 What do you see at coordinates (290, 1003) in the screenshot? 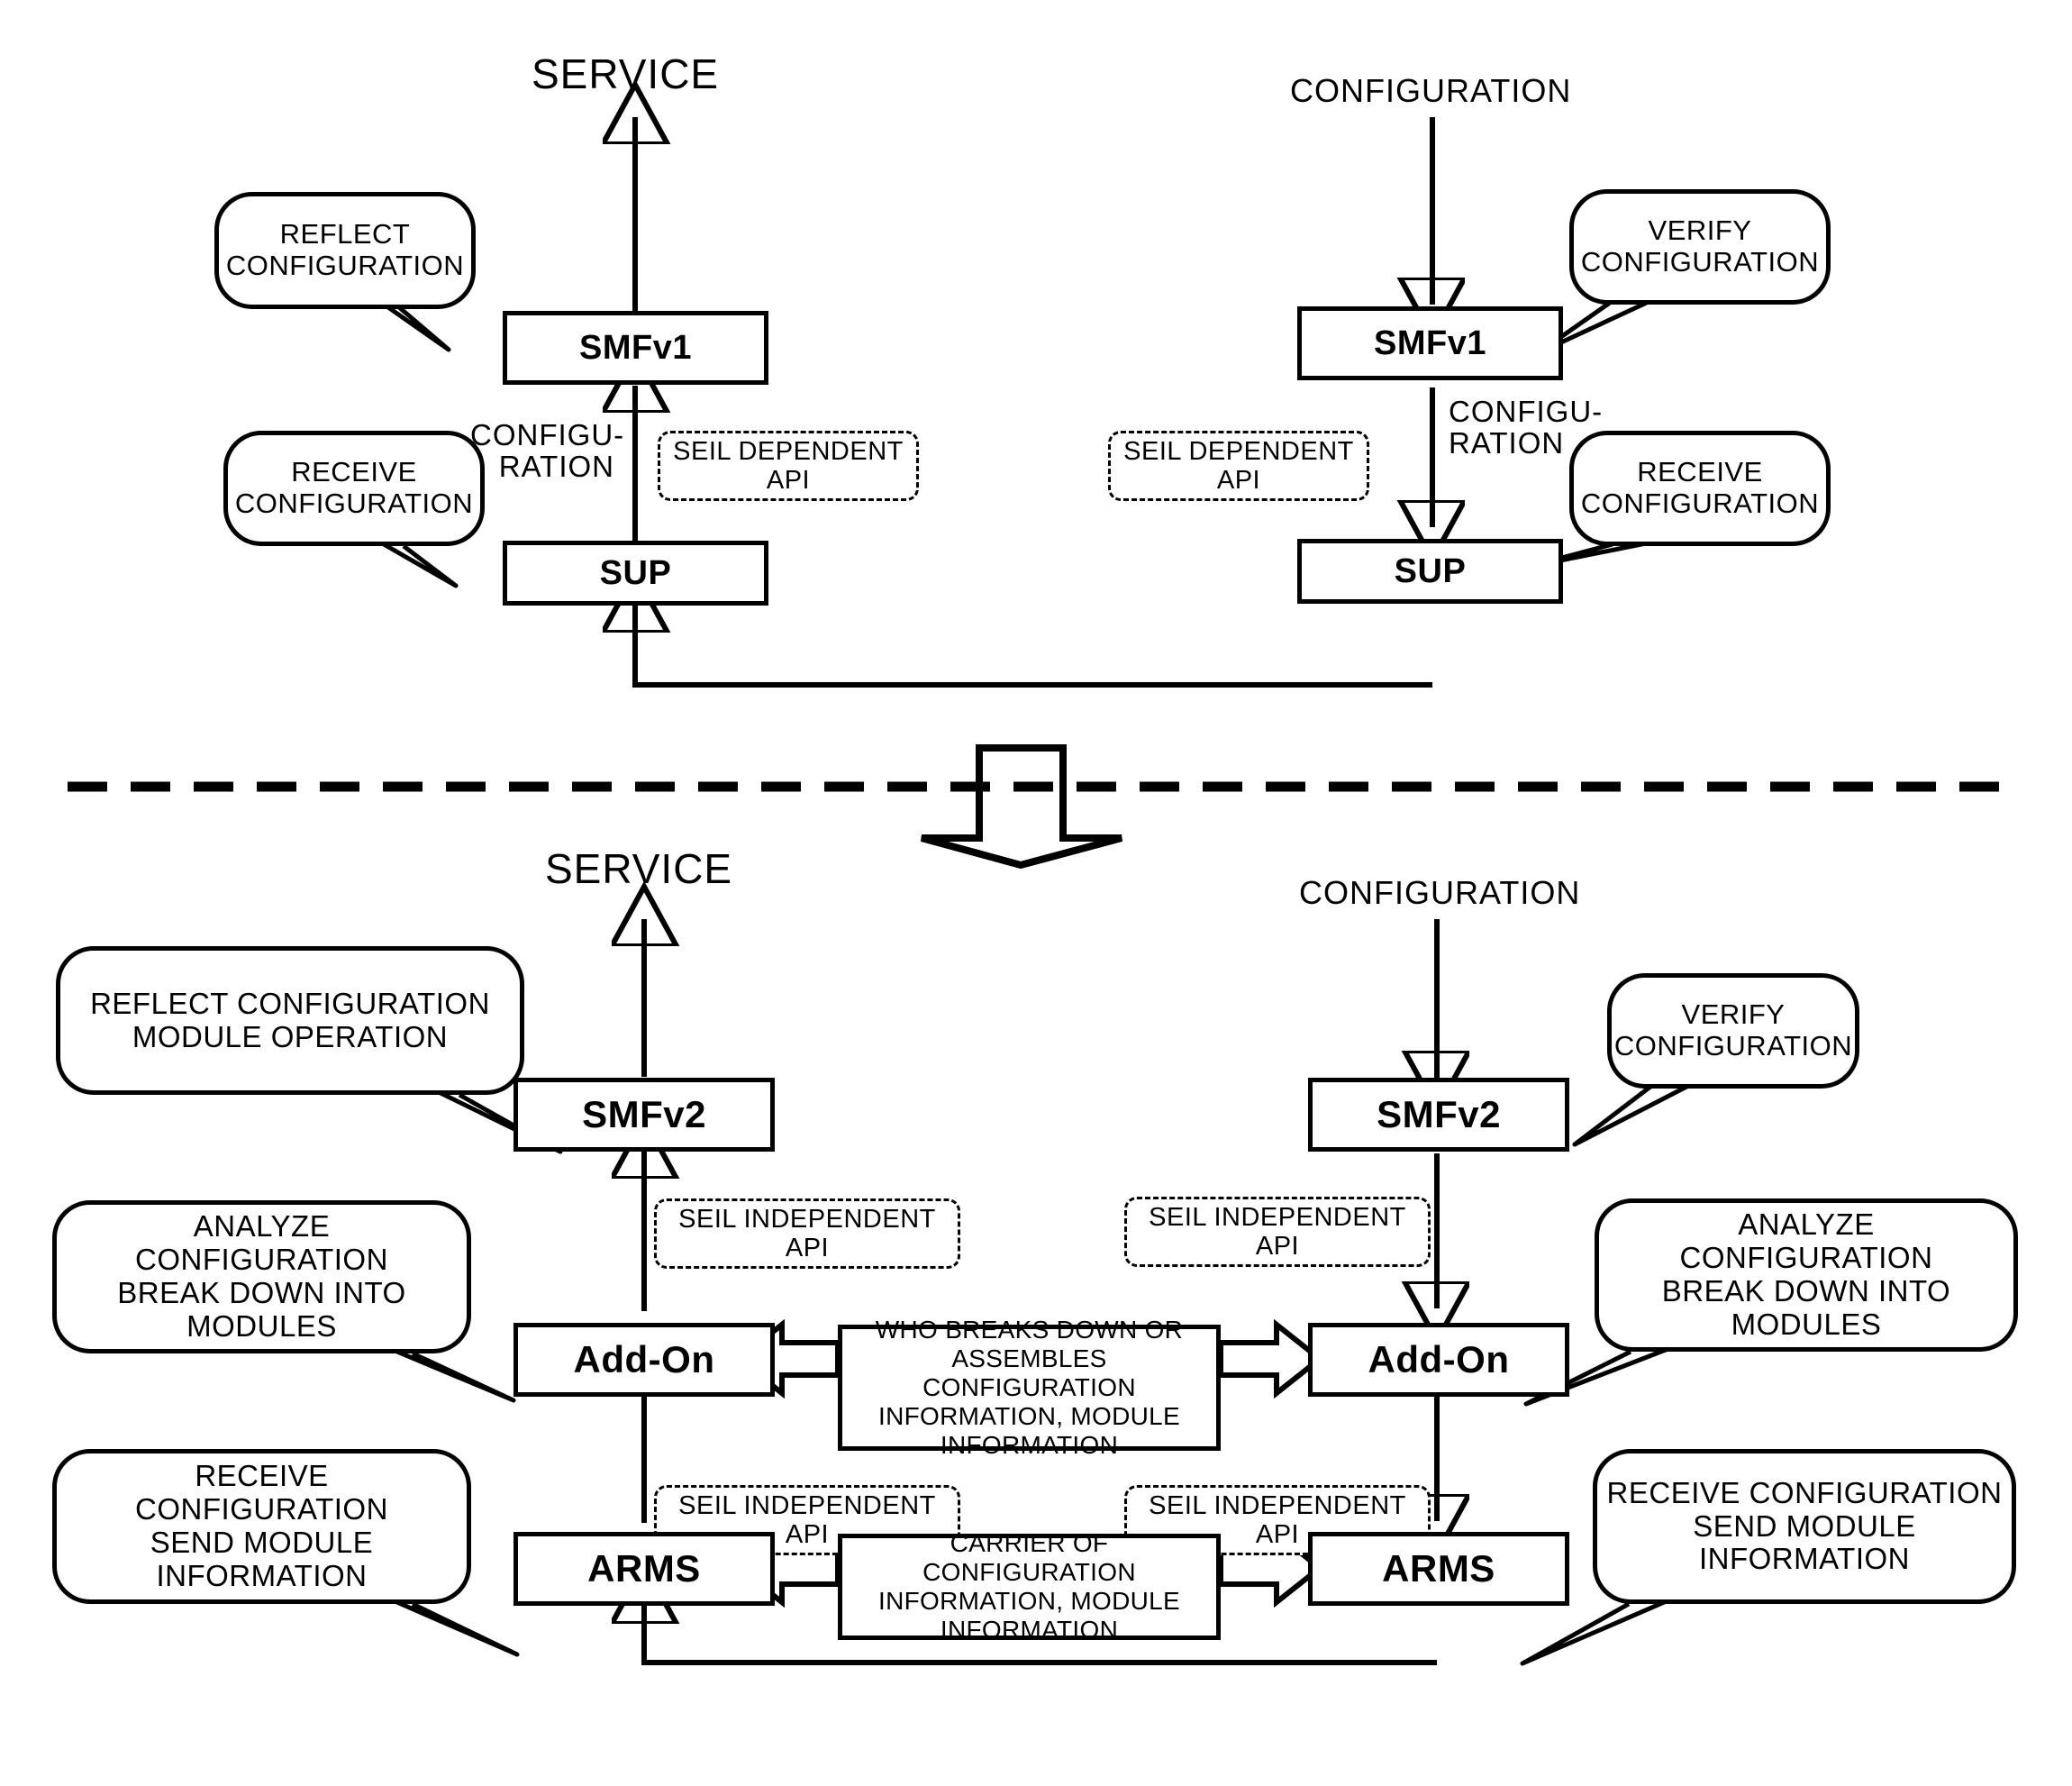
I see `balloon-line: REFLECT CONFIGURATION` at bounding box center [290, 1003].